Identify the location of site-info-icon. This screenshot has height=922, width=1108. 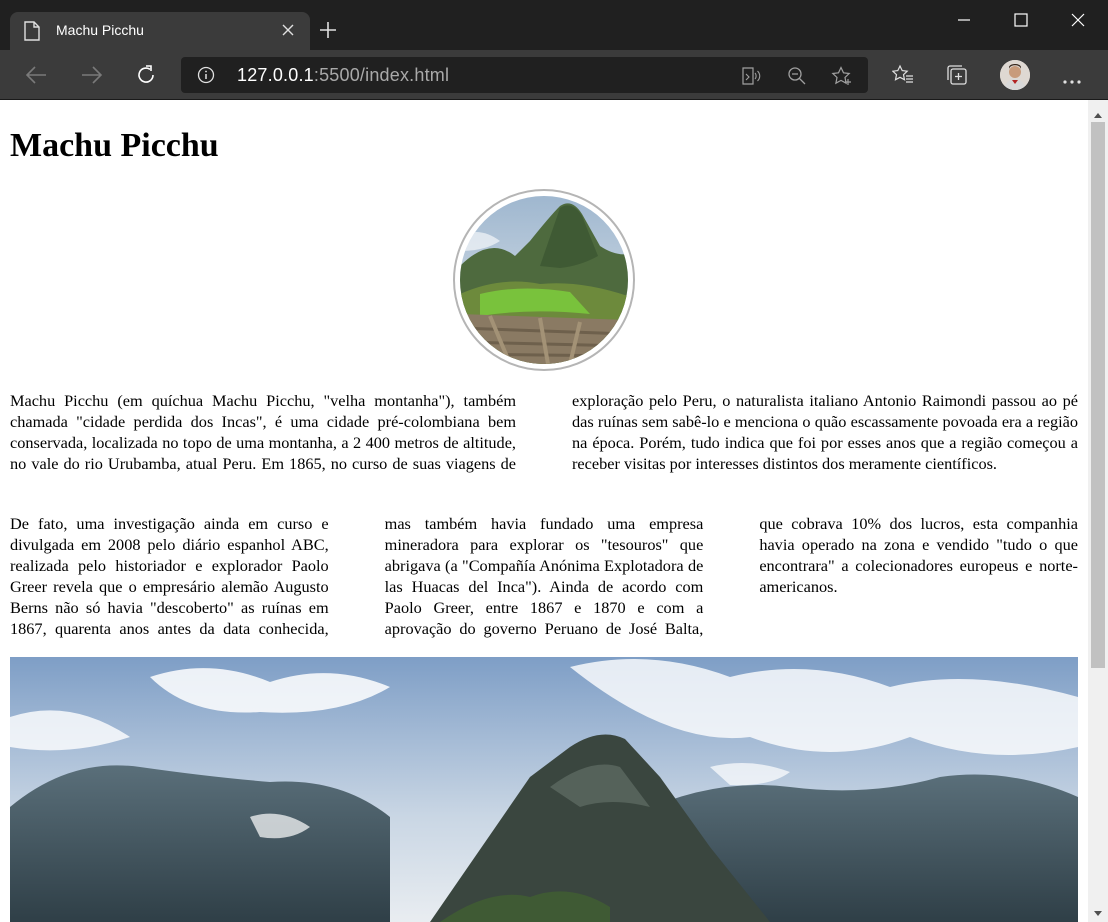
(206, 77).